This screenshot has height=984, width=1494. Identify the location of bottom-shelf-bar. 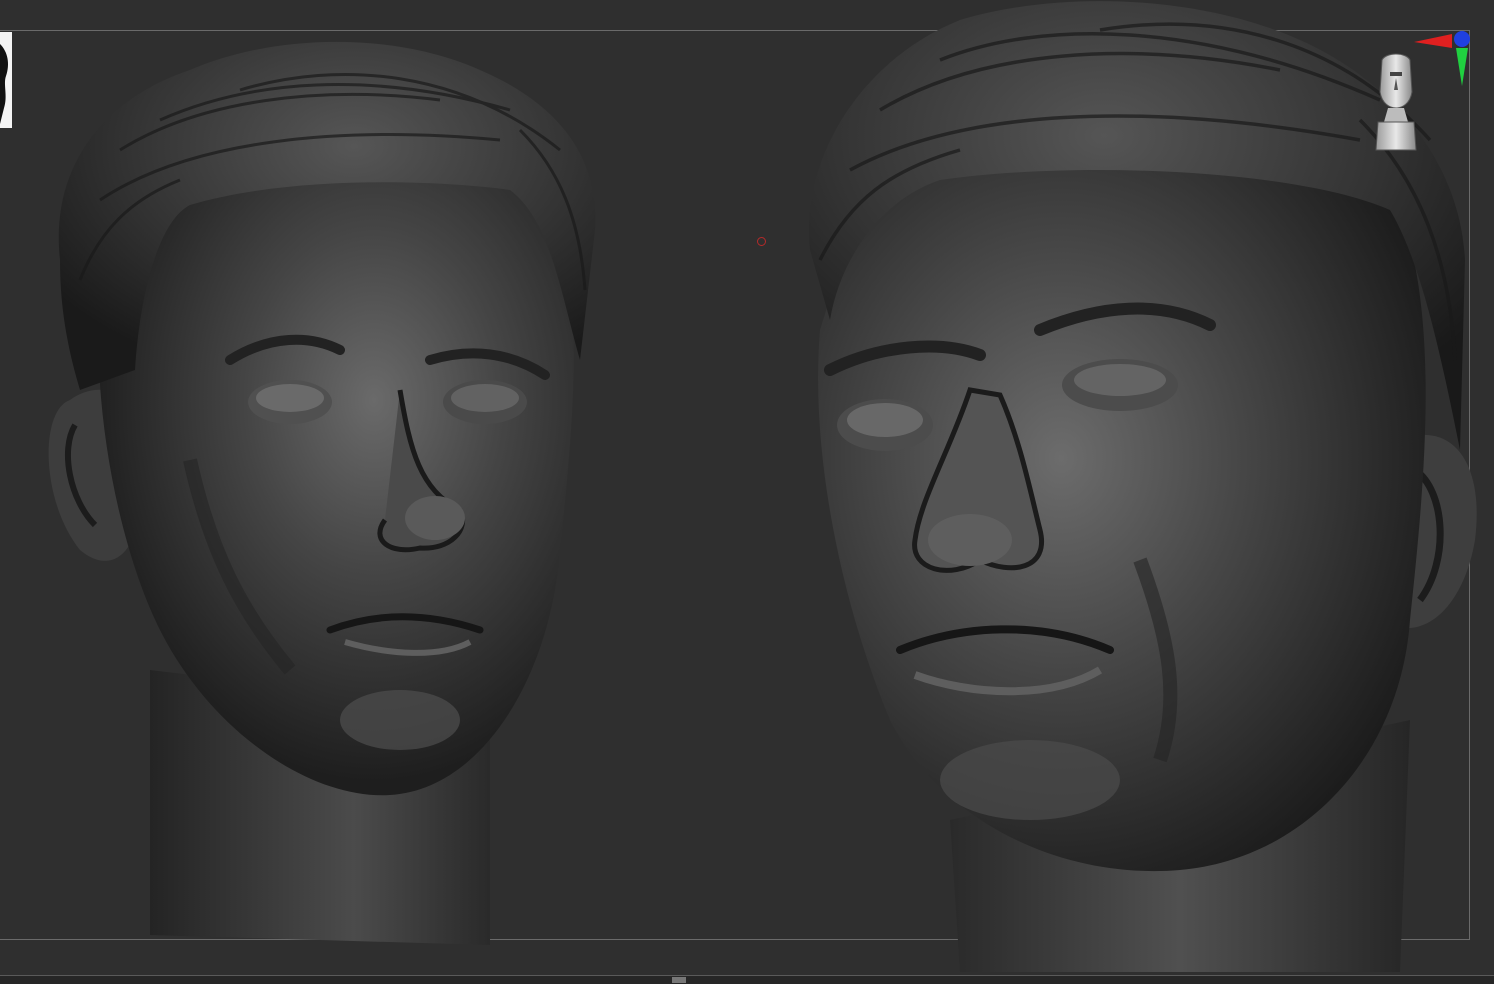
(747, 979).